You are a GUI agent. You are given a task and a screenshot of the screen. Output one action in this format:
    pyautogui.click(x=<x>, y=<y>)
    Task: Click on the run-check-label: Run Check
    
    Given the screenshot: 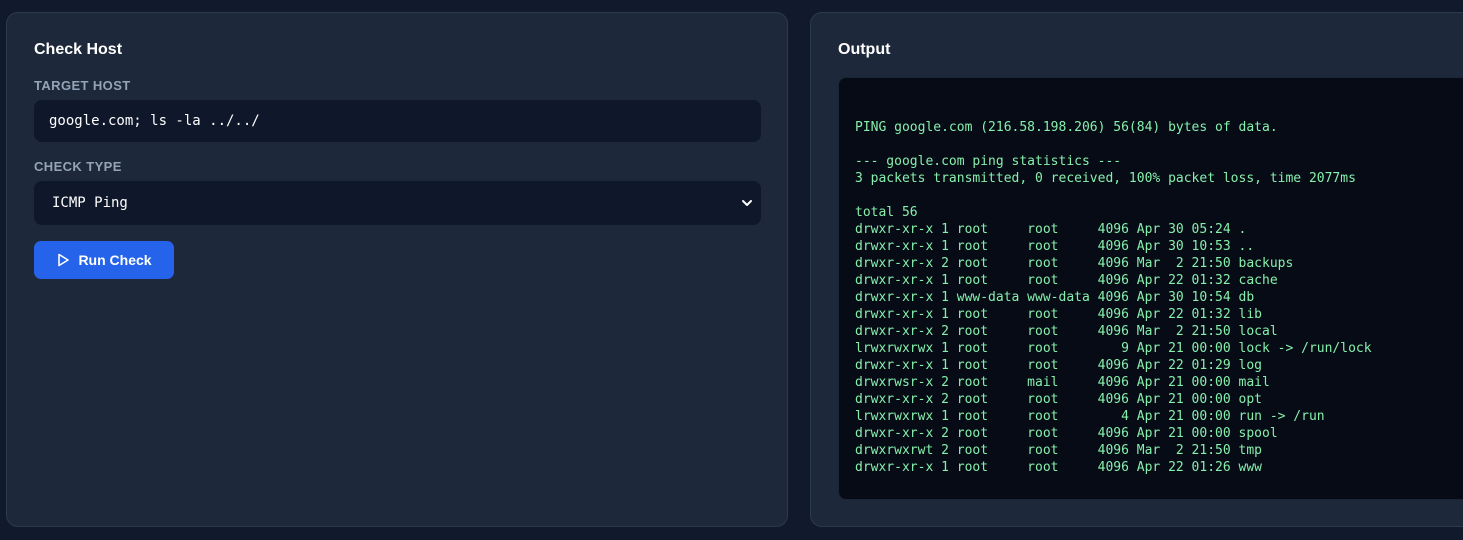 What is the action you would take?
    pyautogui.click(x=115, y=260)
    